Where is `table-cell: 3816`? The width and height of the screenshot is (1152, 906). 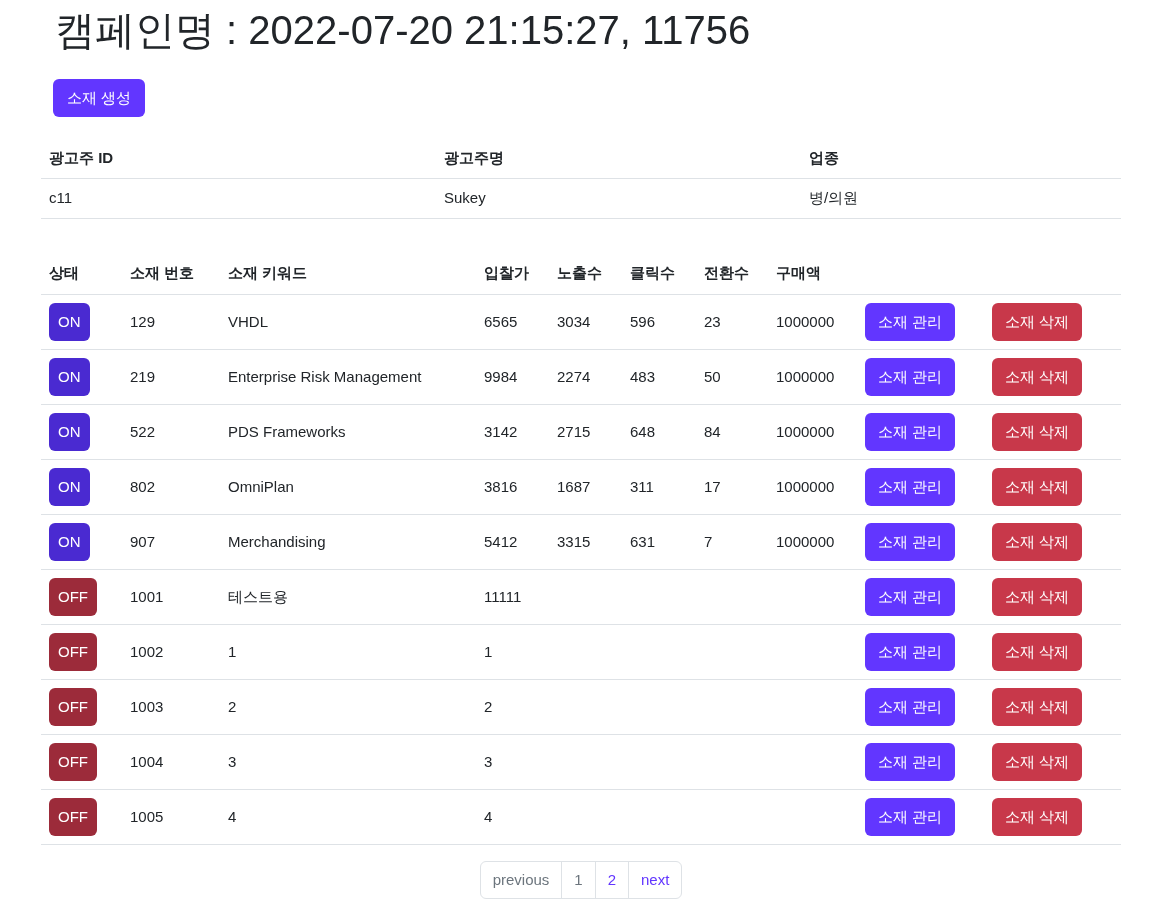
table-cell: 3816 is located at coordinates (501, 486).